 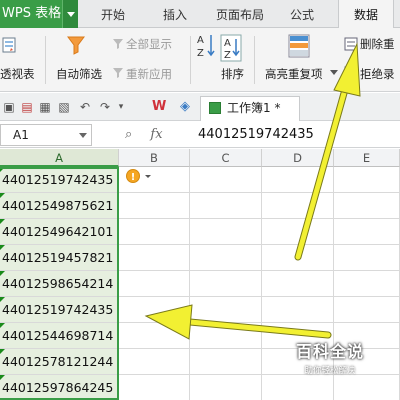 What do you see at coordinates (76, 45) in the screenshot?
I see `filter-icon` at bounding box center [76, 45].